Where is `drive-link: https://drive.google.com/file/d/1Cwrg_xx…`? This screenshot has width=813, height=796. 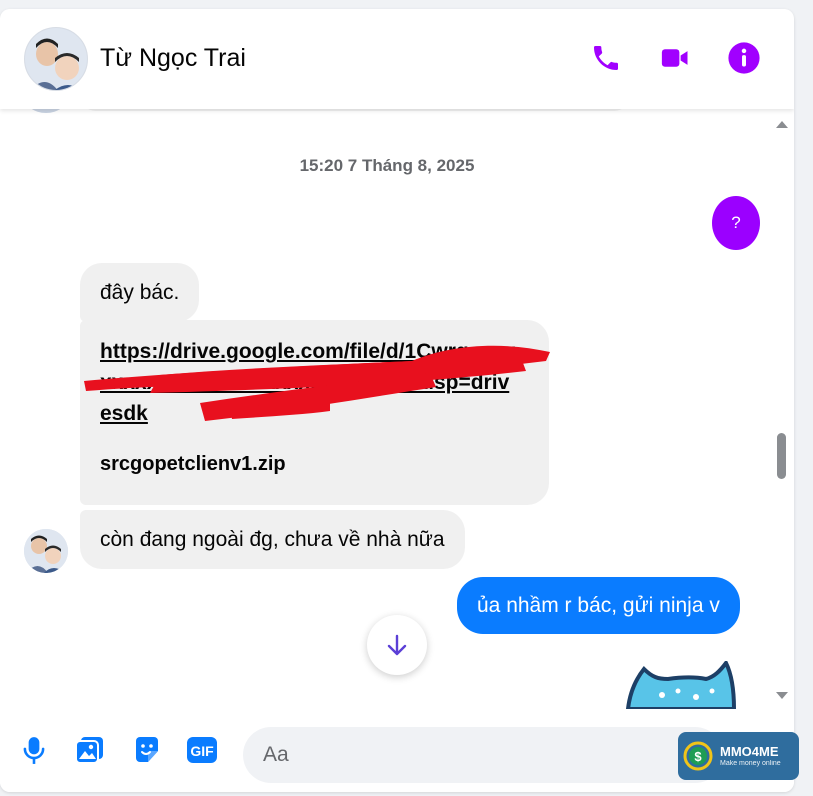
drive-link: https://drive.google.com/file/d/1Cwrg_xx… is located at coordinates (310, 382).